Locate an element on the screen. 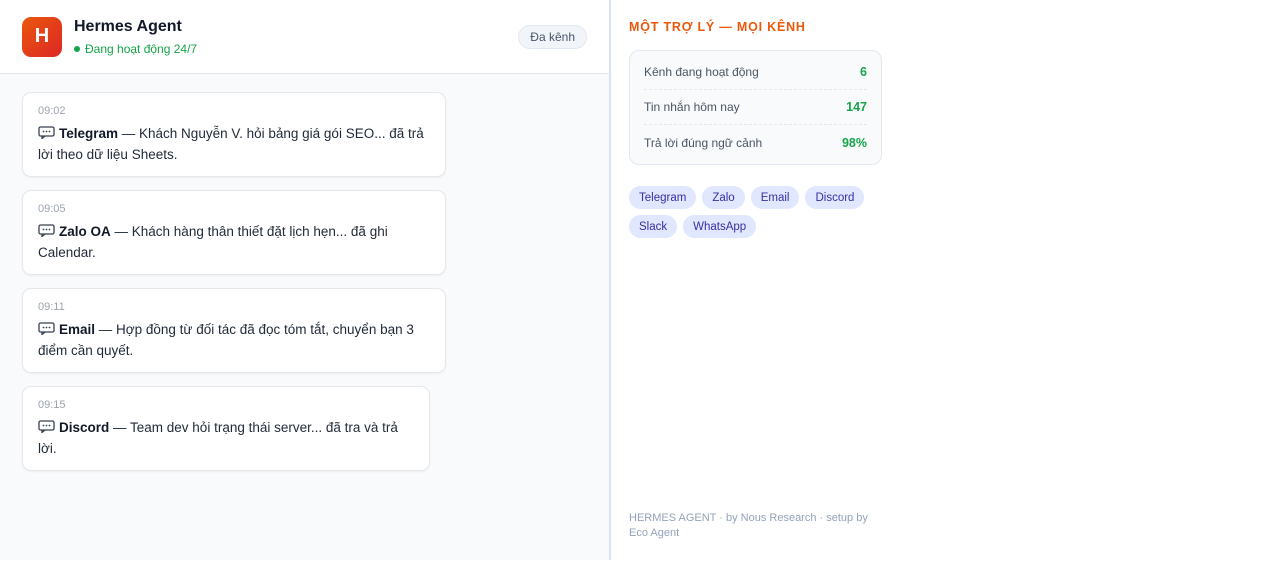  stat-row: Kênh đang hoạt động 6 is located at coordinates (755, 72).